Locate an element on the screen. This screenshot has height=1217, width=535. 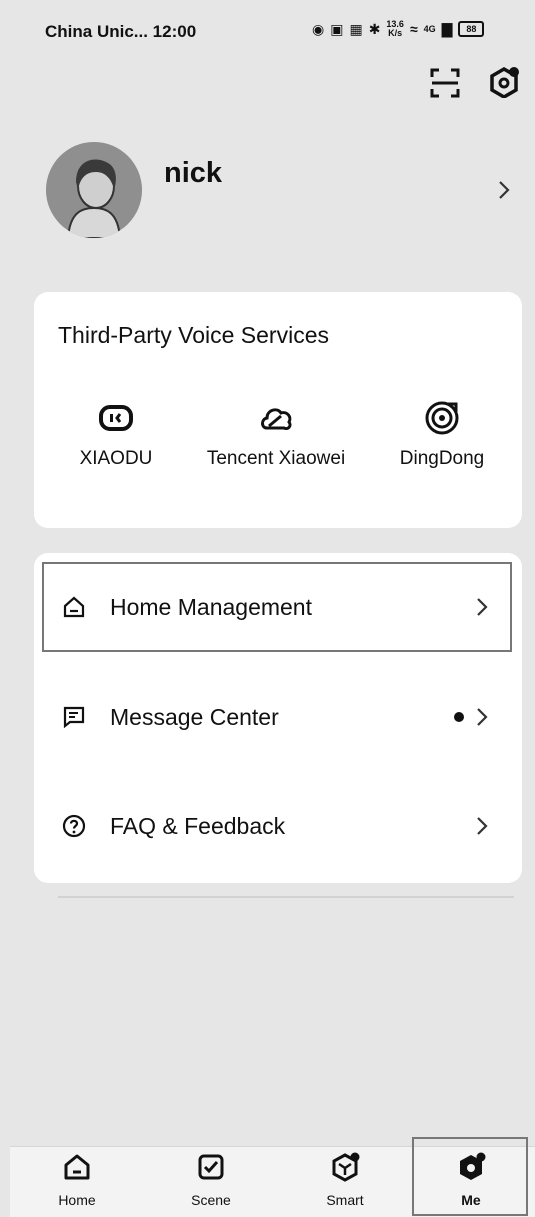
avatar-image is located at coordinates (94, 190).